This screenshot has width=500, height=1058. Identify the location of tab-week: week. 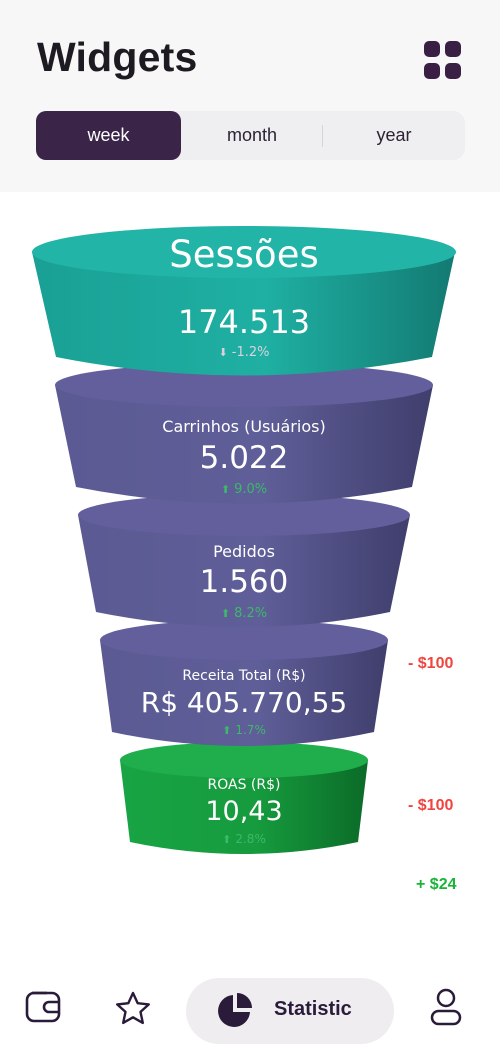
(108, 135).